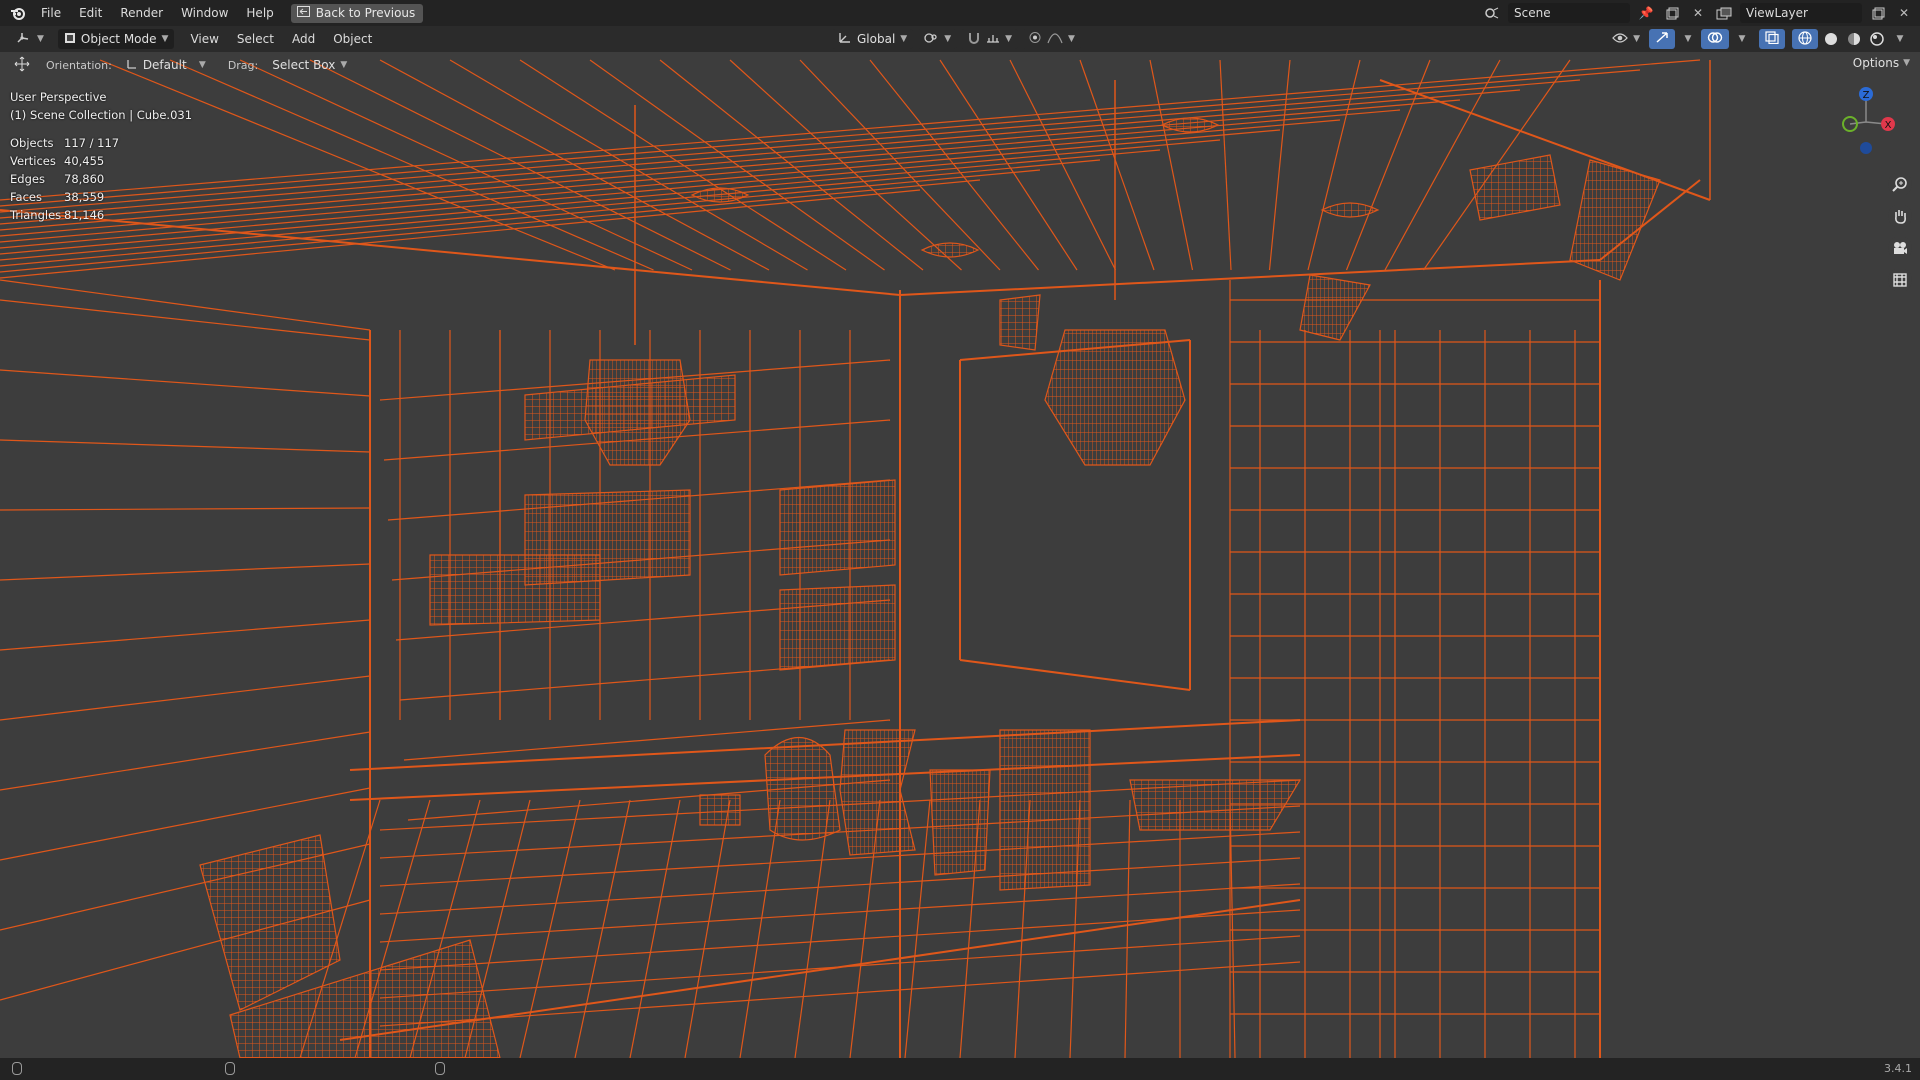 The height and width of the screenshot is (1080, 1920). What do you see at coordinates (92, 143) in the screenshot?
I see `stat-value: 117 / 117` at bounding box center [92, 143].